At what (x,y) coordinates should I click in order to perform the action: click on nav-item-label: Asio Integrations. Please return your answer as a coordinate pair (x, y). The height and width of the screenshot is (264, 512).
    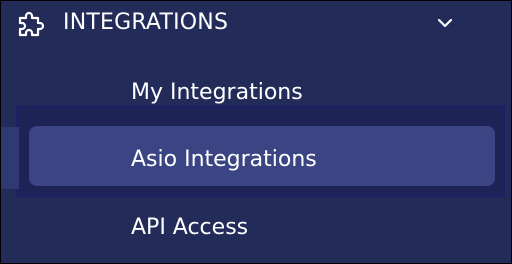
    Looking at the image, I should click on (224, 159).